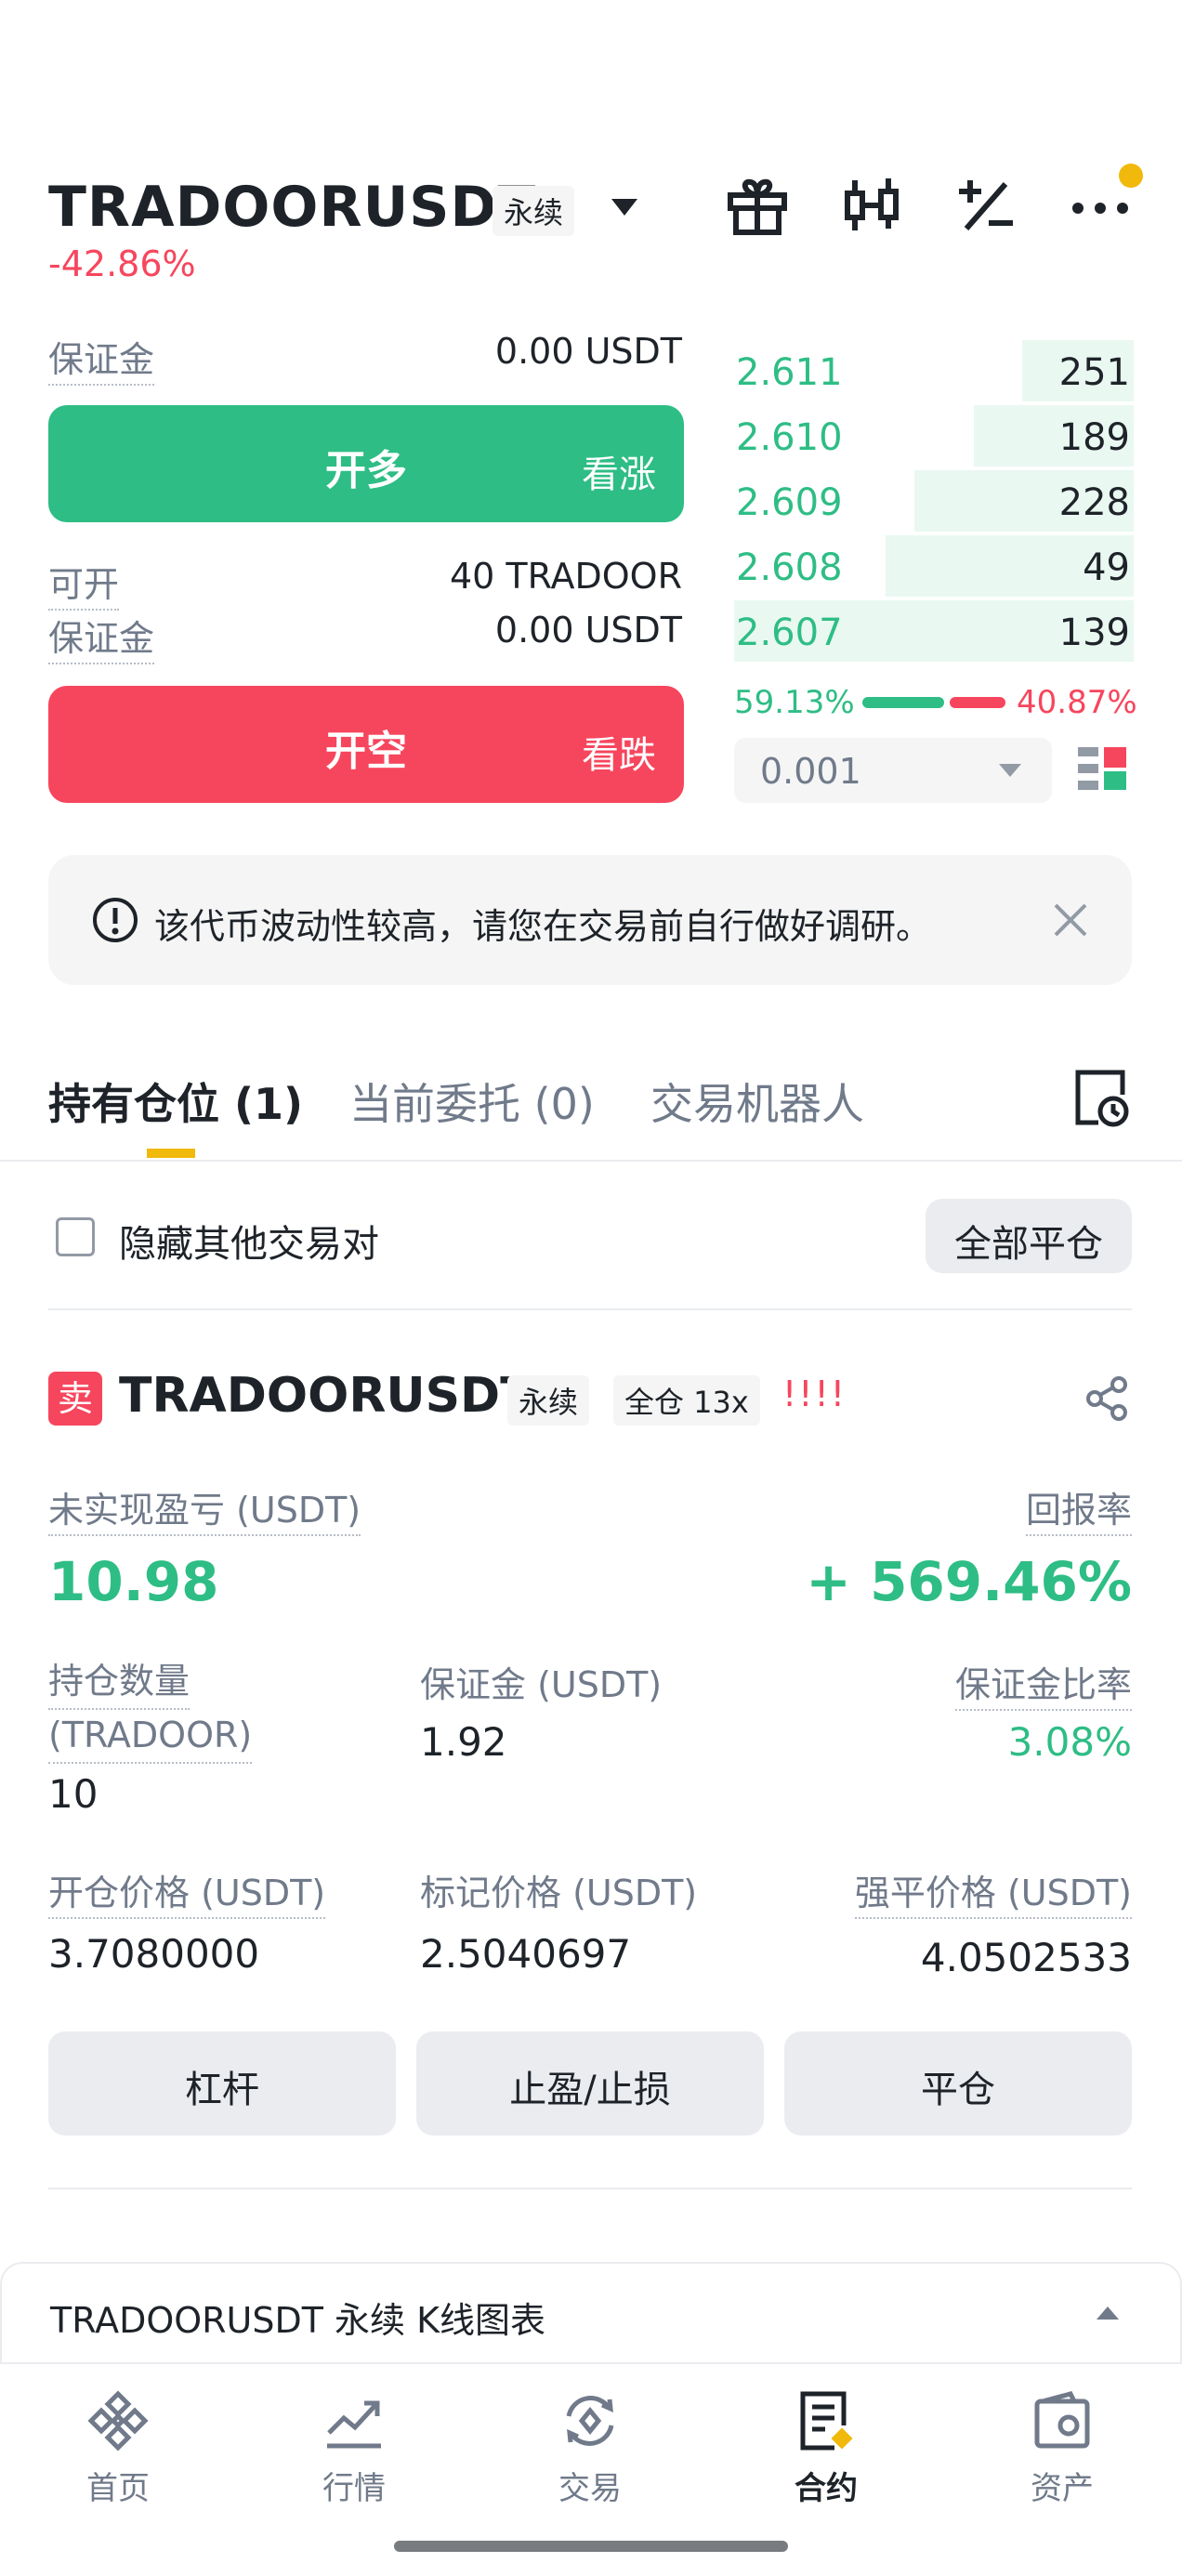  I want to click on close-icon, so click(1070, 922).